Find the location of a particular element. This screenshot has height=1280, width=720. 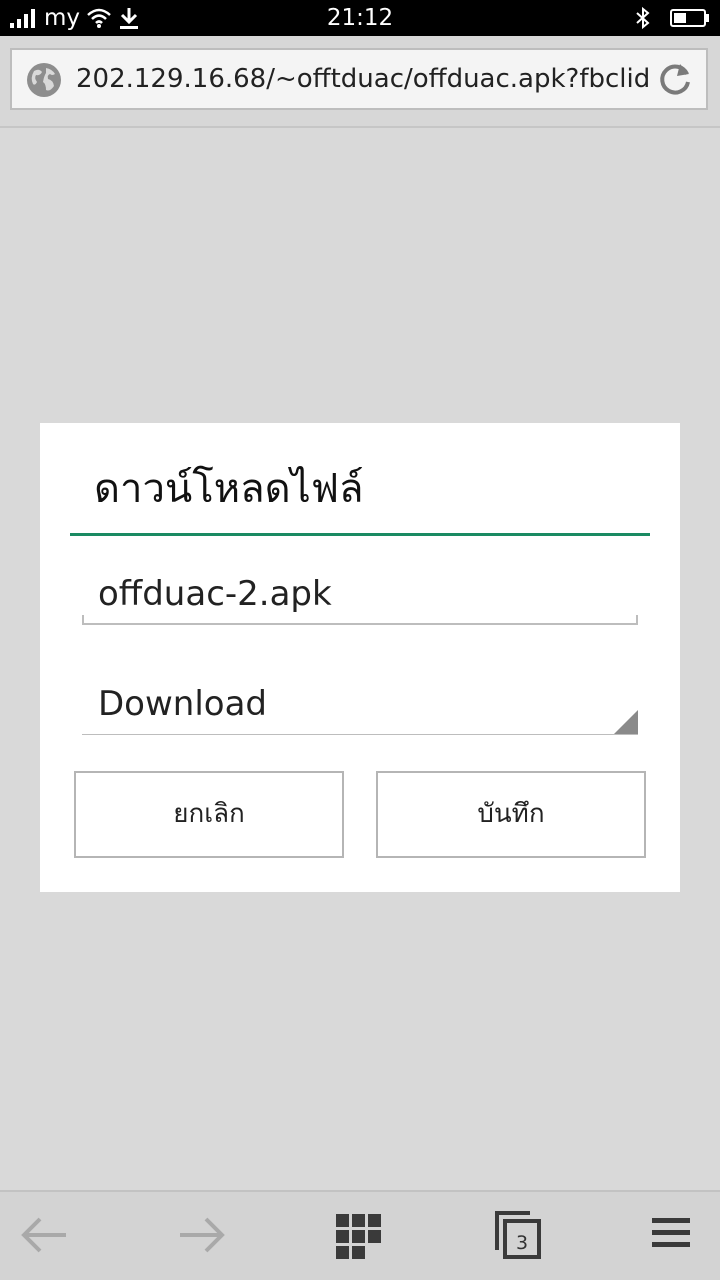

grid-icon is located at coordinates (359, 1237).